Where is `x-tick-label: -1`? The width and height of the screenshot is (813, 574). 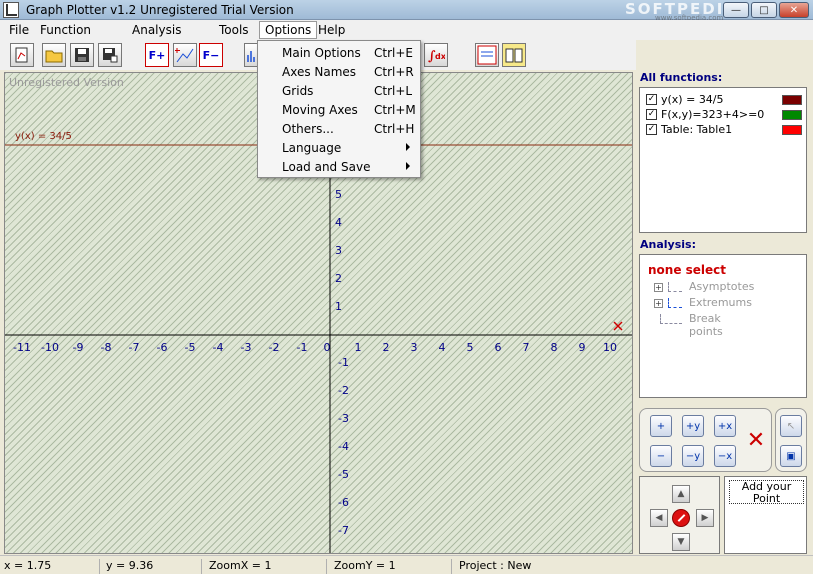
x-tick-label: -1 is located at coordinates (302, 347).